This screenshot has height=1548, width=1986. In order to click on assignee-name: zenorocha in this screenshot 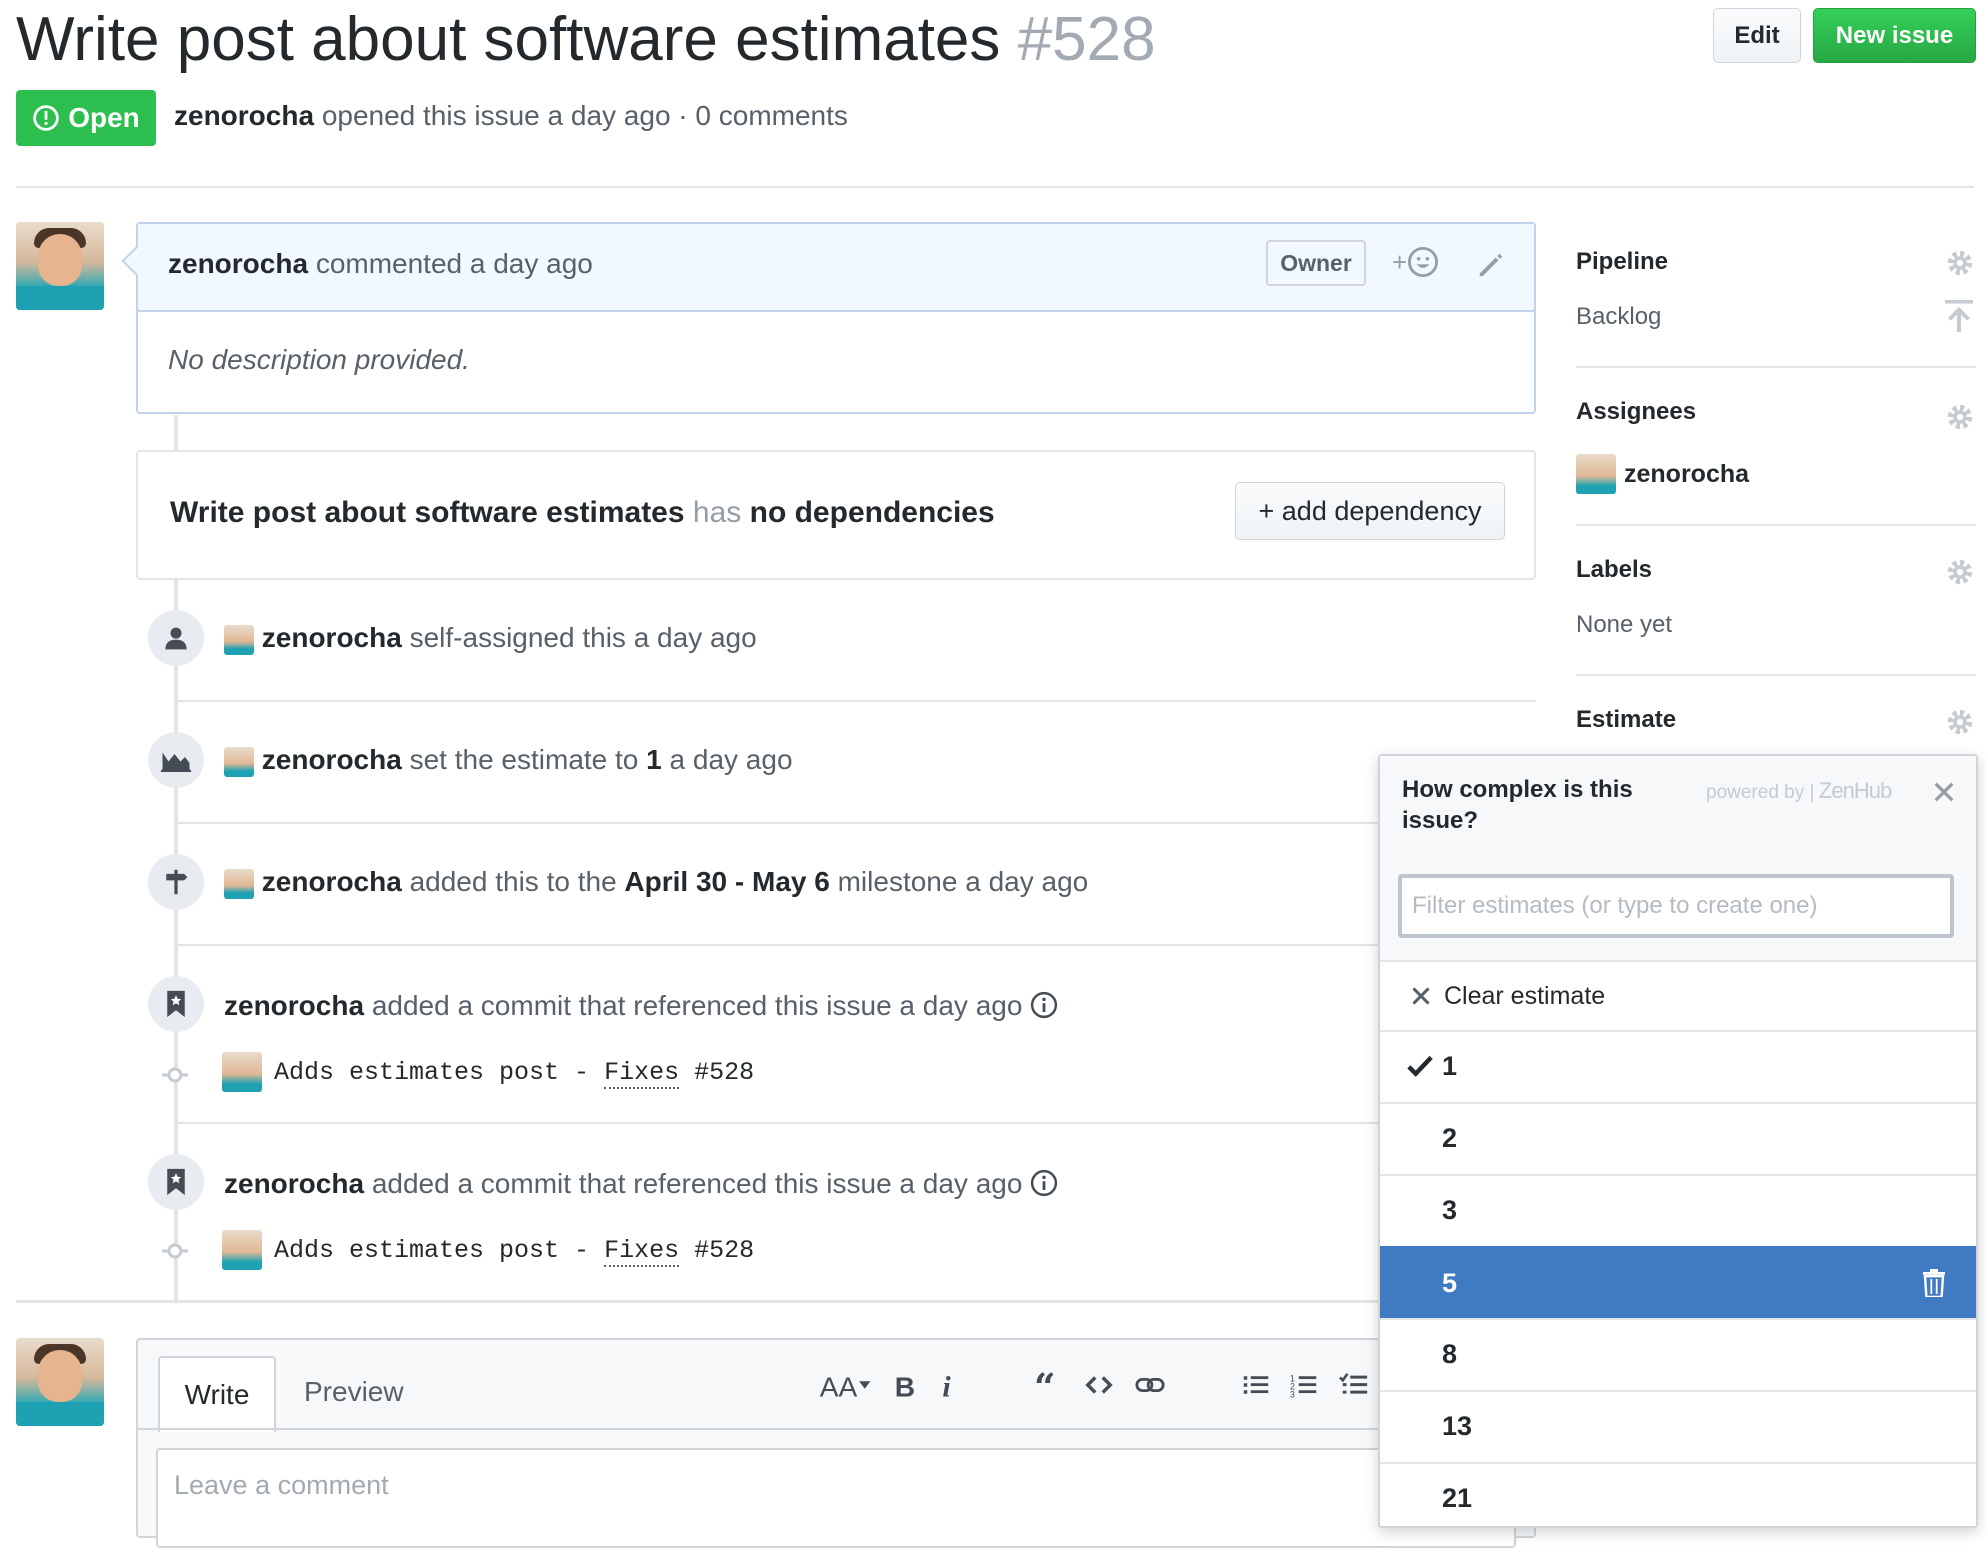, I will do `click(1686, 474)`.